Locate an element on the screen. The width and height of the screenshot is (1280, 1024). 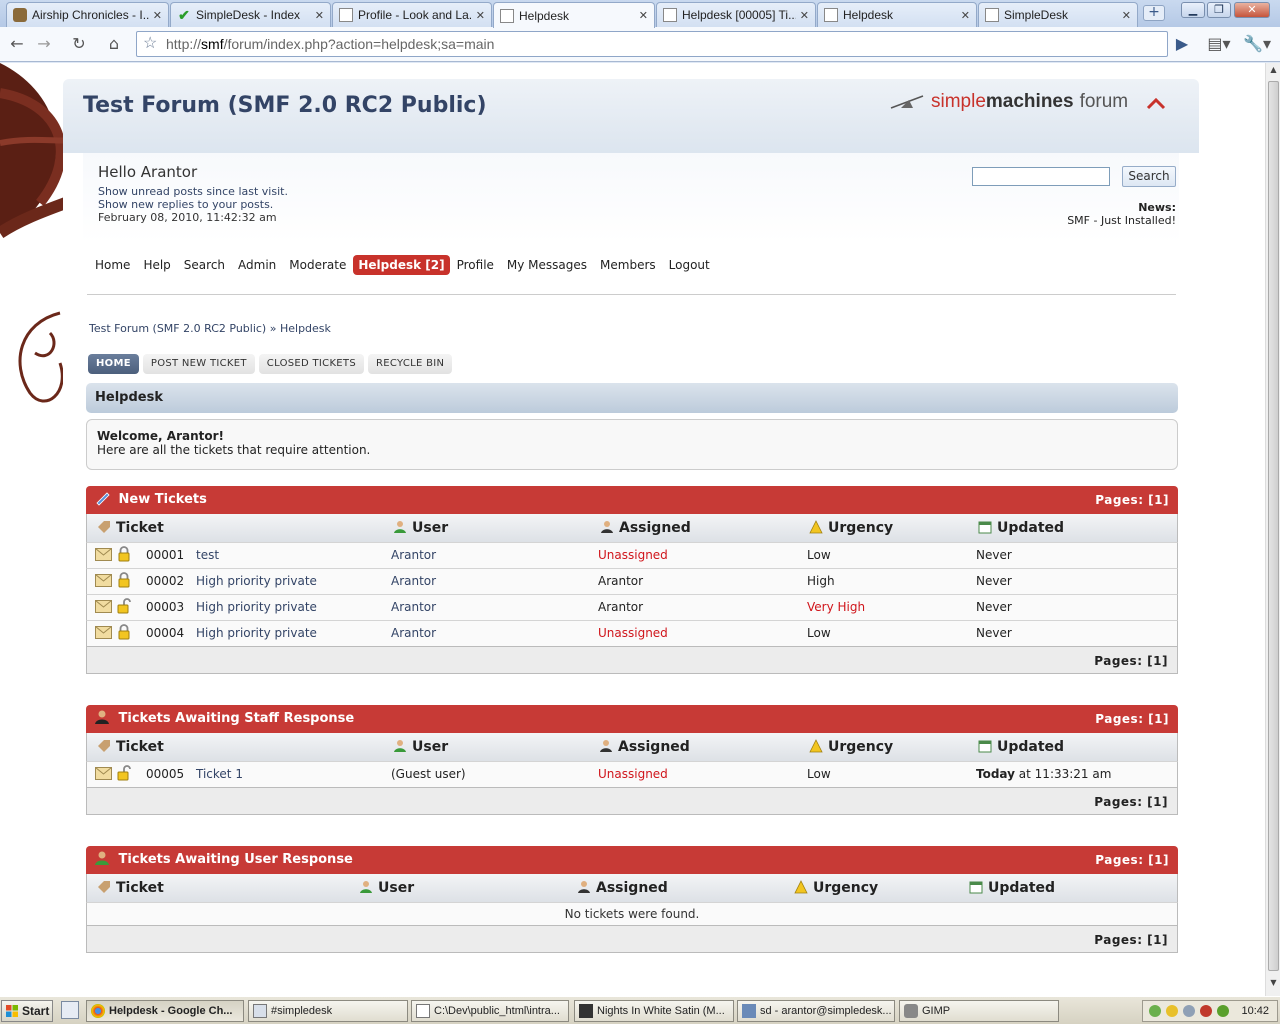
menu-item-my-messages: My Messages is located at coordinates (547, 265).